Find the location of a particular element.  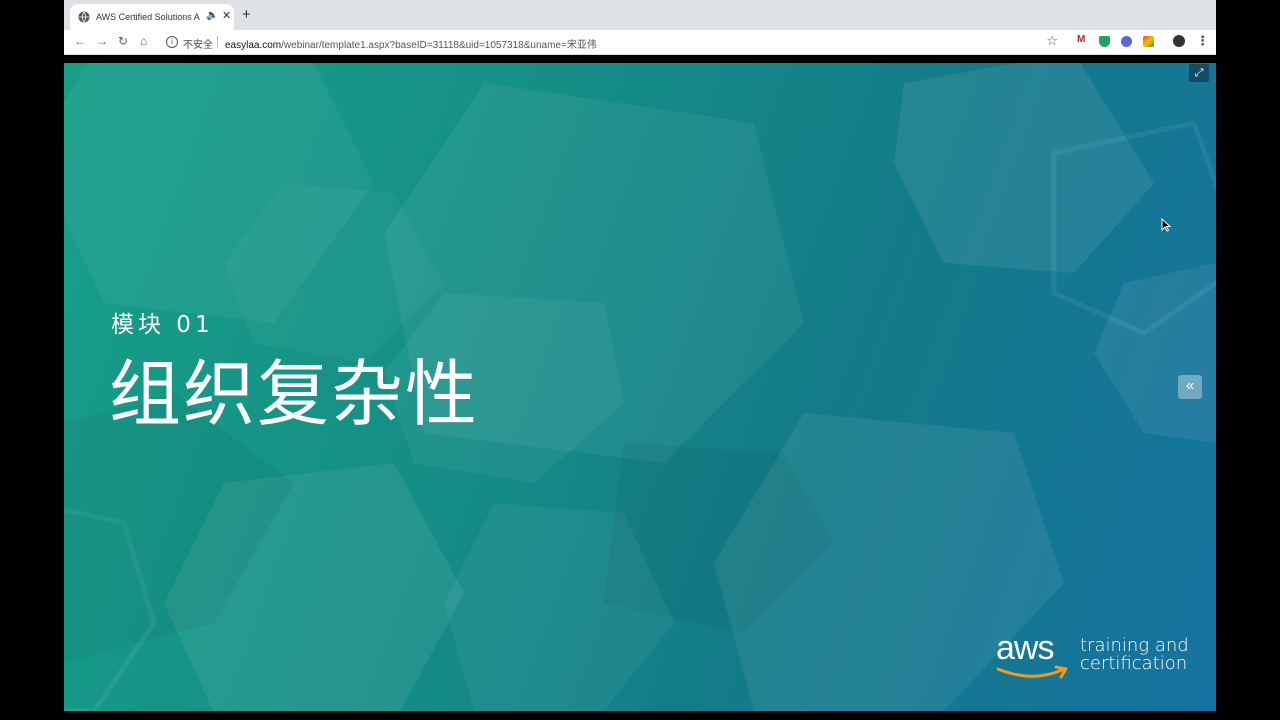

forward-arrow-icon: → is located at coordinates (102, 41).